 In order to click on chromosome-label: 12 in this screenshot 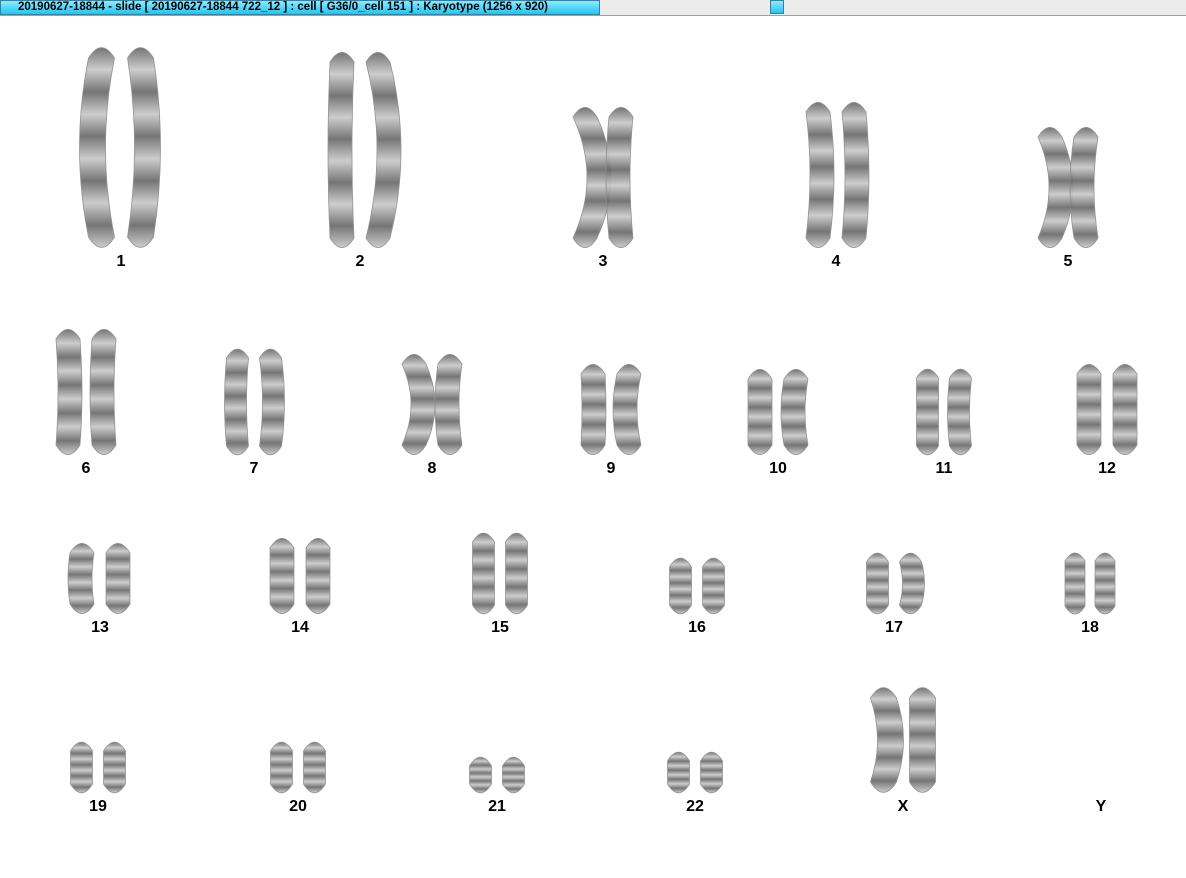, I will do `click(1107, 468)`.